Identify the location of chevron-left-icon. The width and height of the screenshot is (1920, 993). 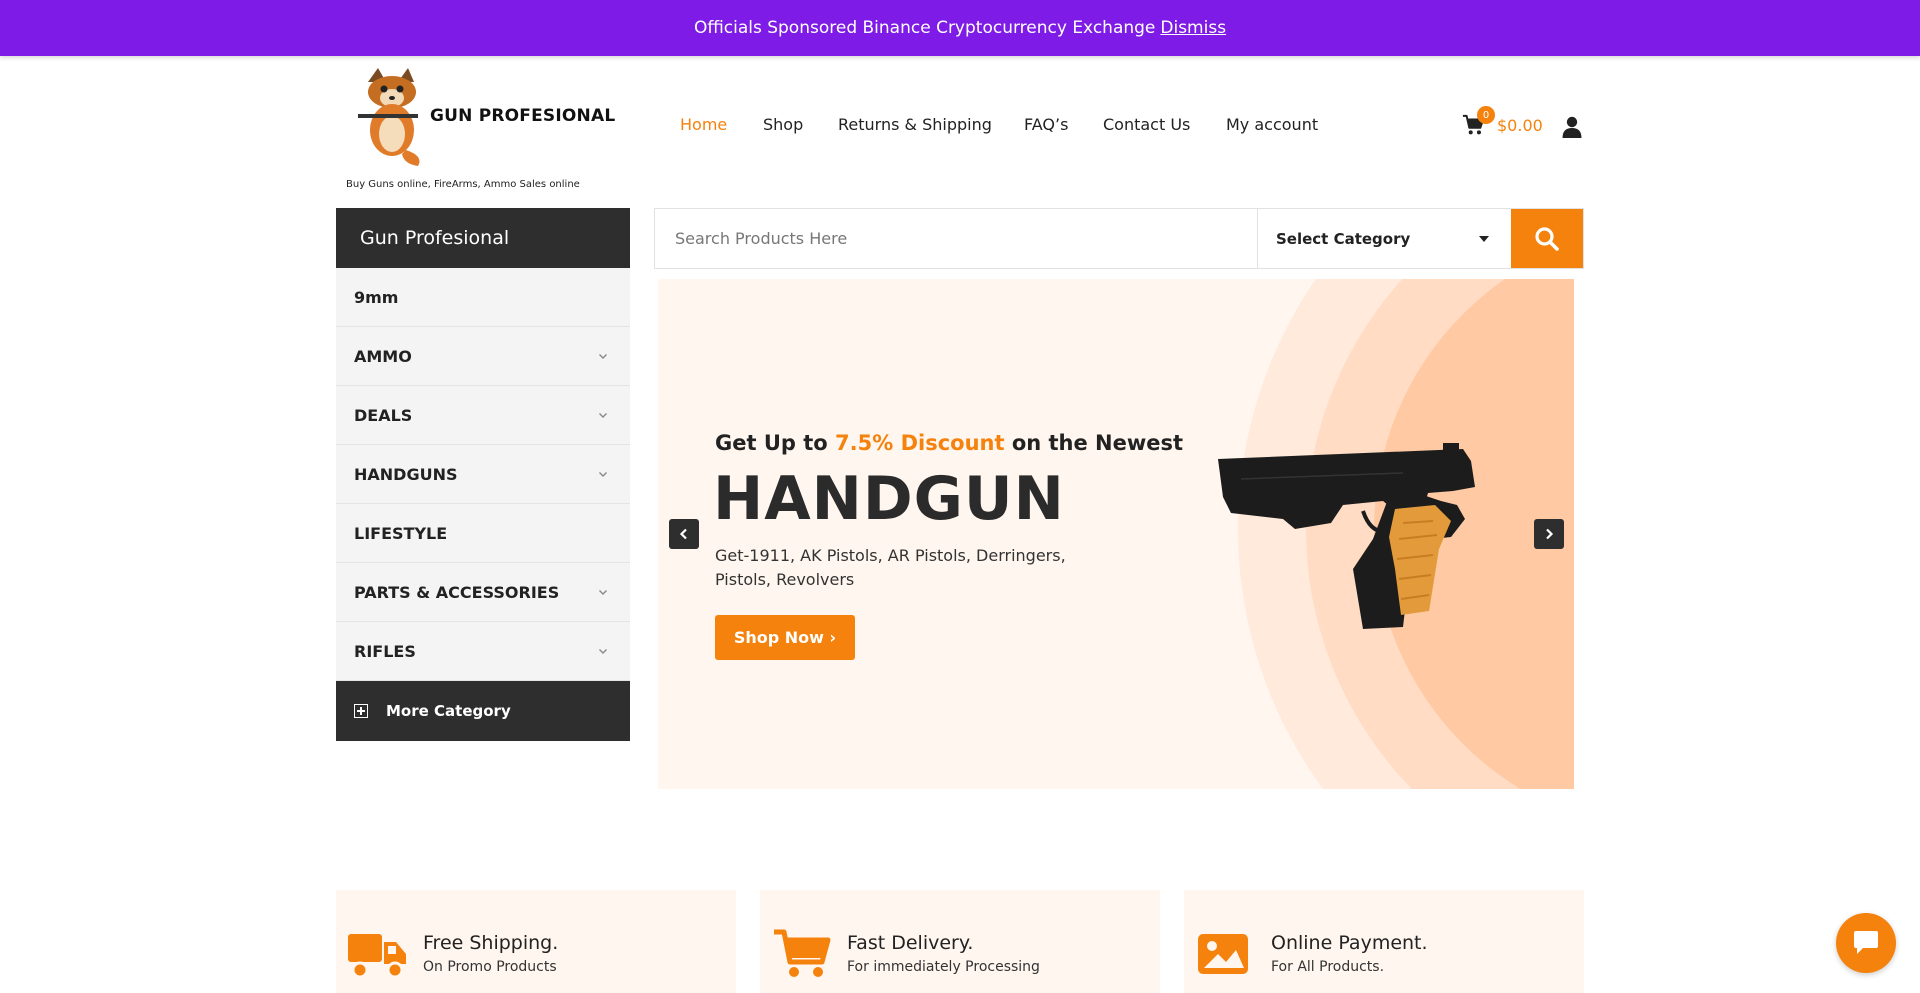
(683, 534).